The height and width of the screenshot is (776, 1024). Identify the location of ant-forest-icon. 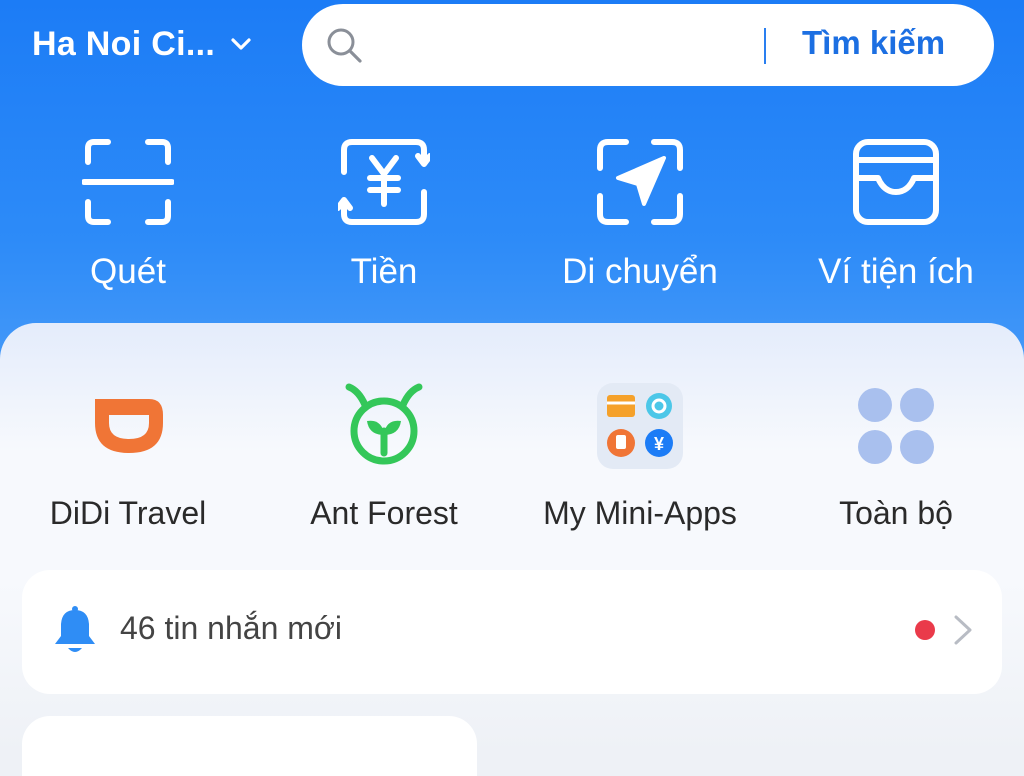
(384, 424).